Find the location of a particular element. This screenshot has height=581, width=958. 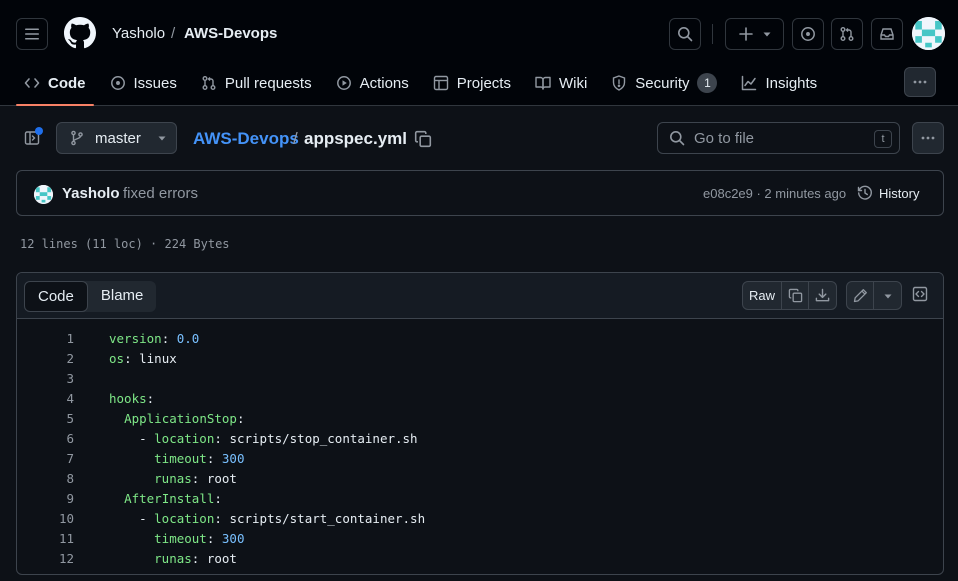

path-filename: appspec.yml is located at coordinates (355, 138).